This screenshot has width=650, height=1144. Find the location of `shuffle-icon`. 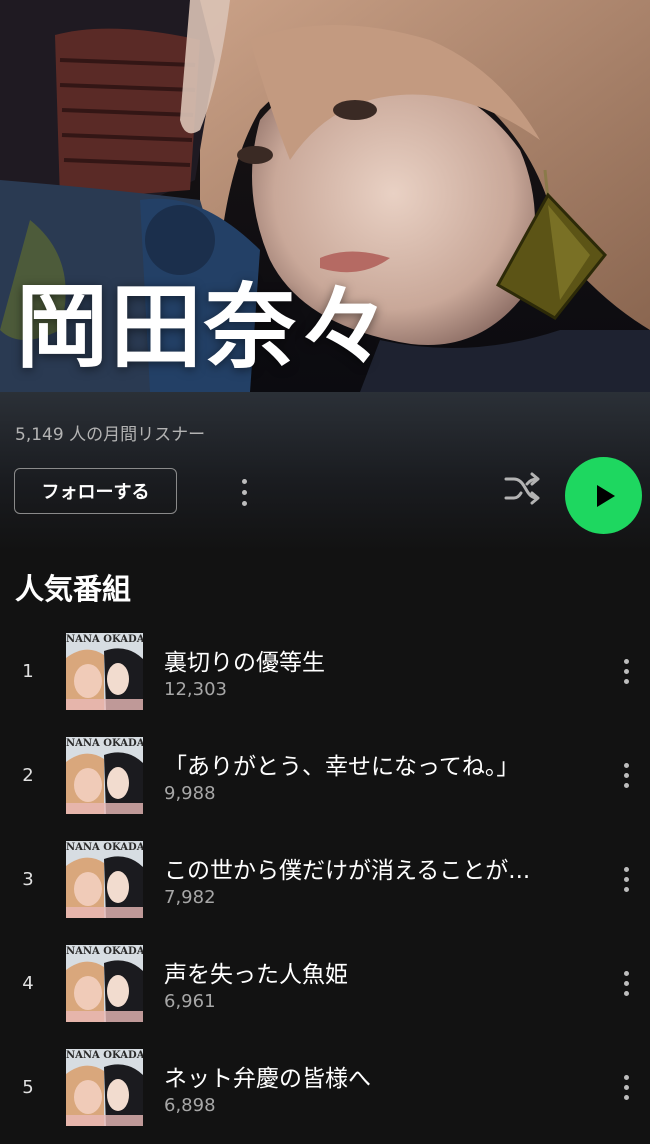

shuffle-icon is located at coordinates (523, 488).